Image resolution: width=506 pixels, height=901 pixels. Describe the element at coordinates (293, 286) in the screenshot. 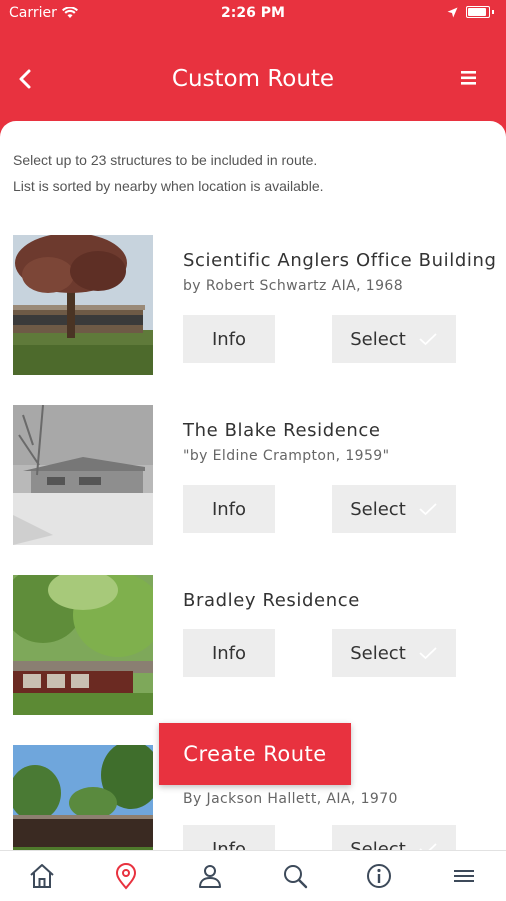

I see `structure-architect: by Robert Schwartz AIA, 1968` at that location.